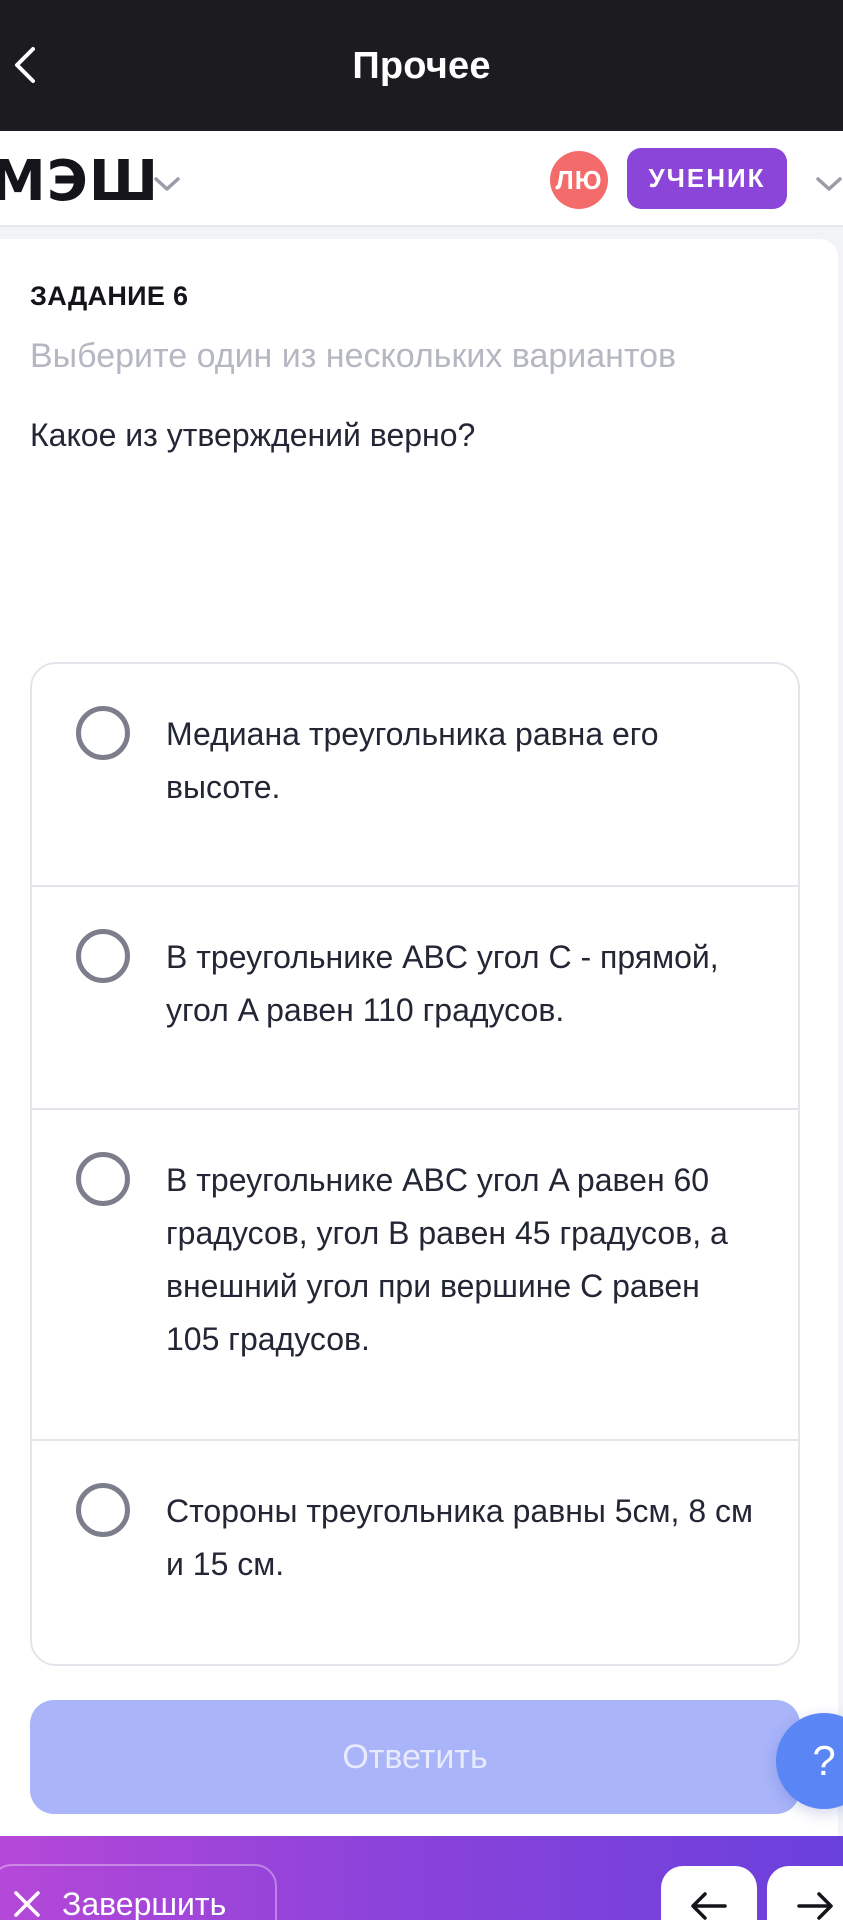  Describe the element at coordinates (353, 356) in the screenshot. I see `task-hint: Выберите один из нескольких вариантов` at that location.